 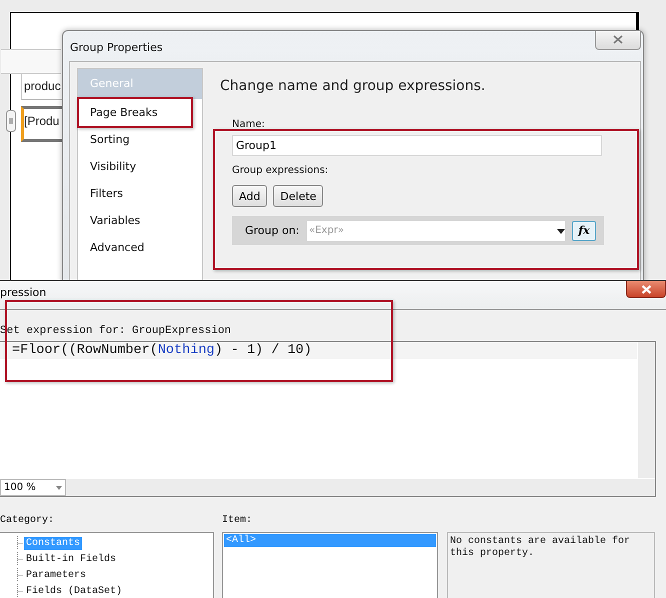 What do you see at coordinates (436, 230) in the screenshot?
I see `expression-combo: «Expr»` at bounding box center [436, 230].